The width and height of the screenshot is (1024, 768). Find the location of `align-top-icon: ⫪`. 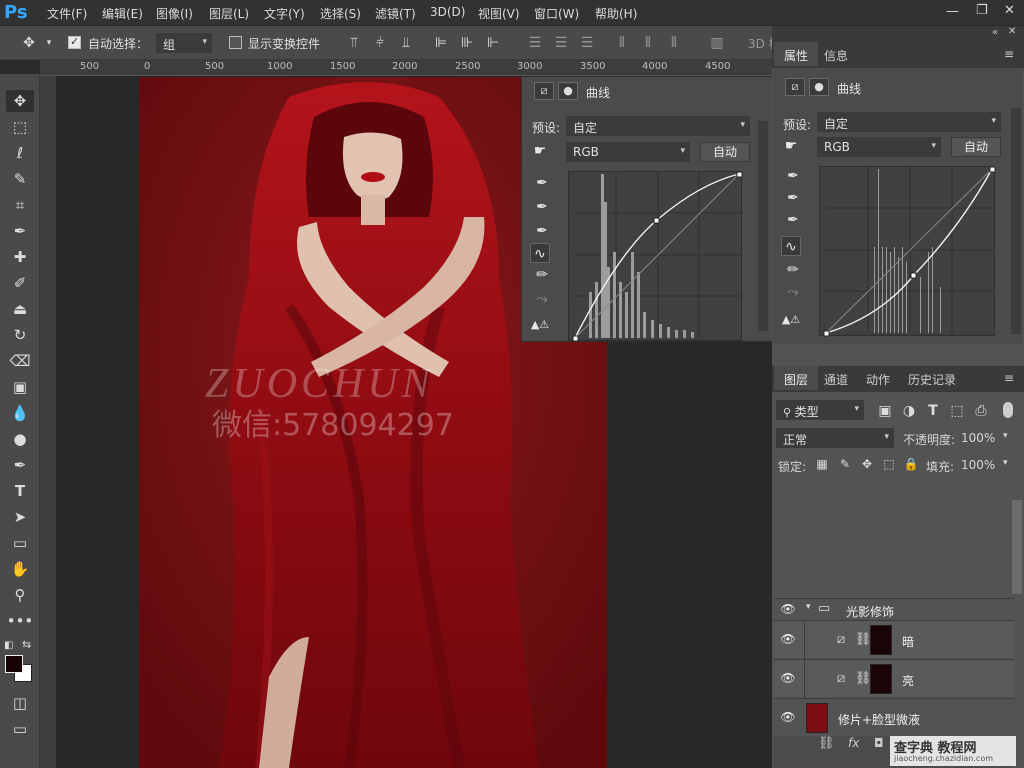

align-top-icon: ⫪ is located at coordinates (354, 43).